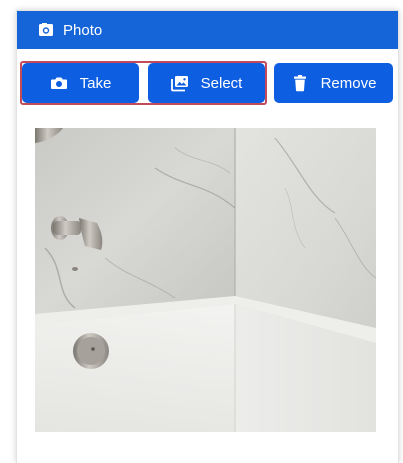  I want to click on select-button-label: Select, so click(221, 83).